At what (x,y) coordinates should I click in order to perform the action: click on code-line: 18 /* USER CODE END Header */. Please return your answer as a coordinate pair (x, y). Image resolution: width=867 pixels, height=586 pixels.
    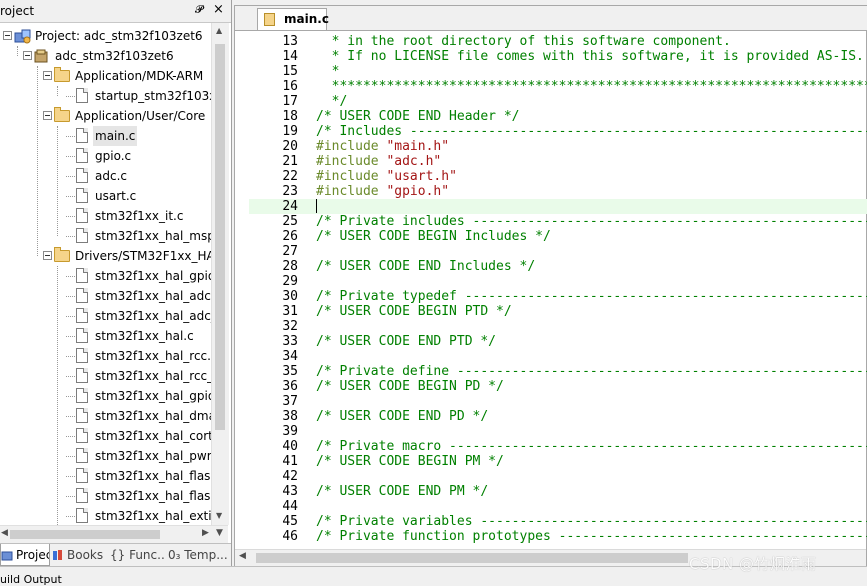
    Looking at the image, I should click on (558, 116).